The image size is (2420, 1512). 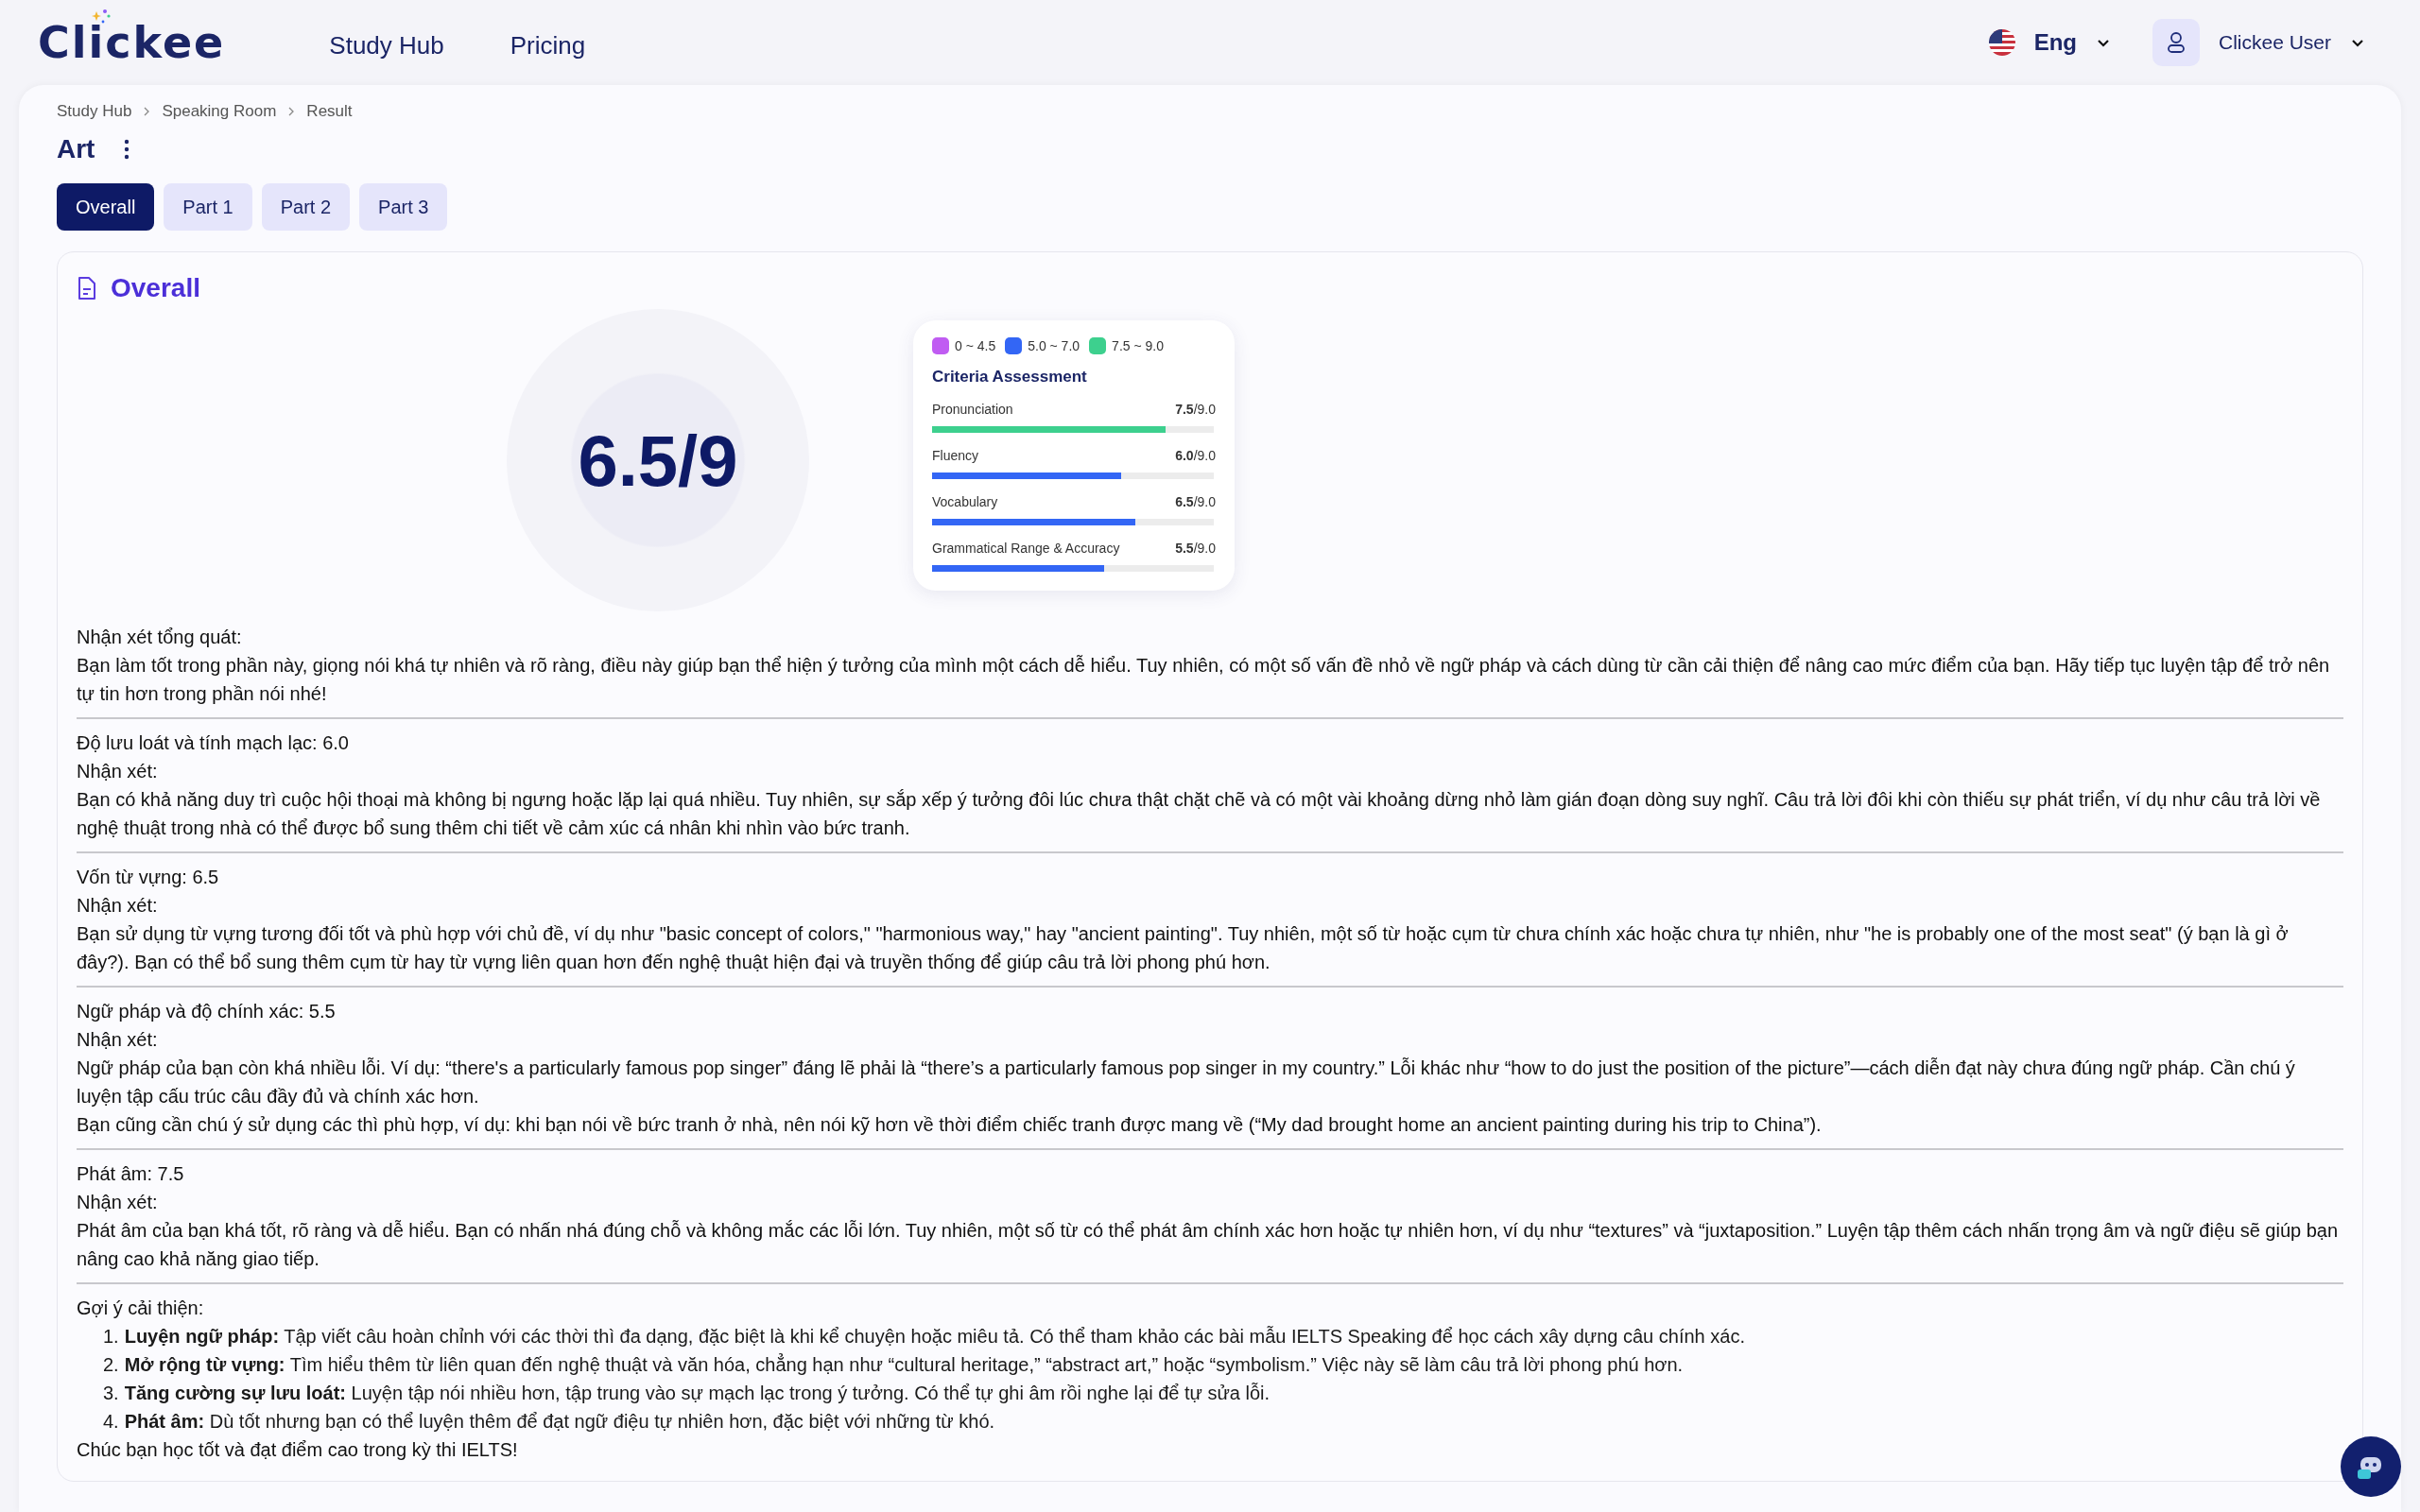 I want to click on criterion-name: Grammatical Range & Accuracy, so click(x=1026, y=548).